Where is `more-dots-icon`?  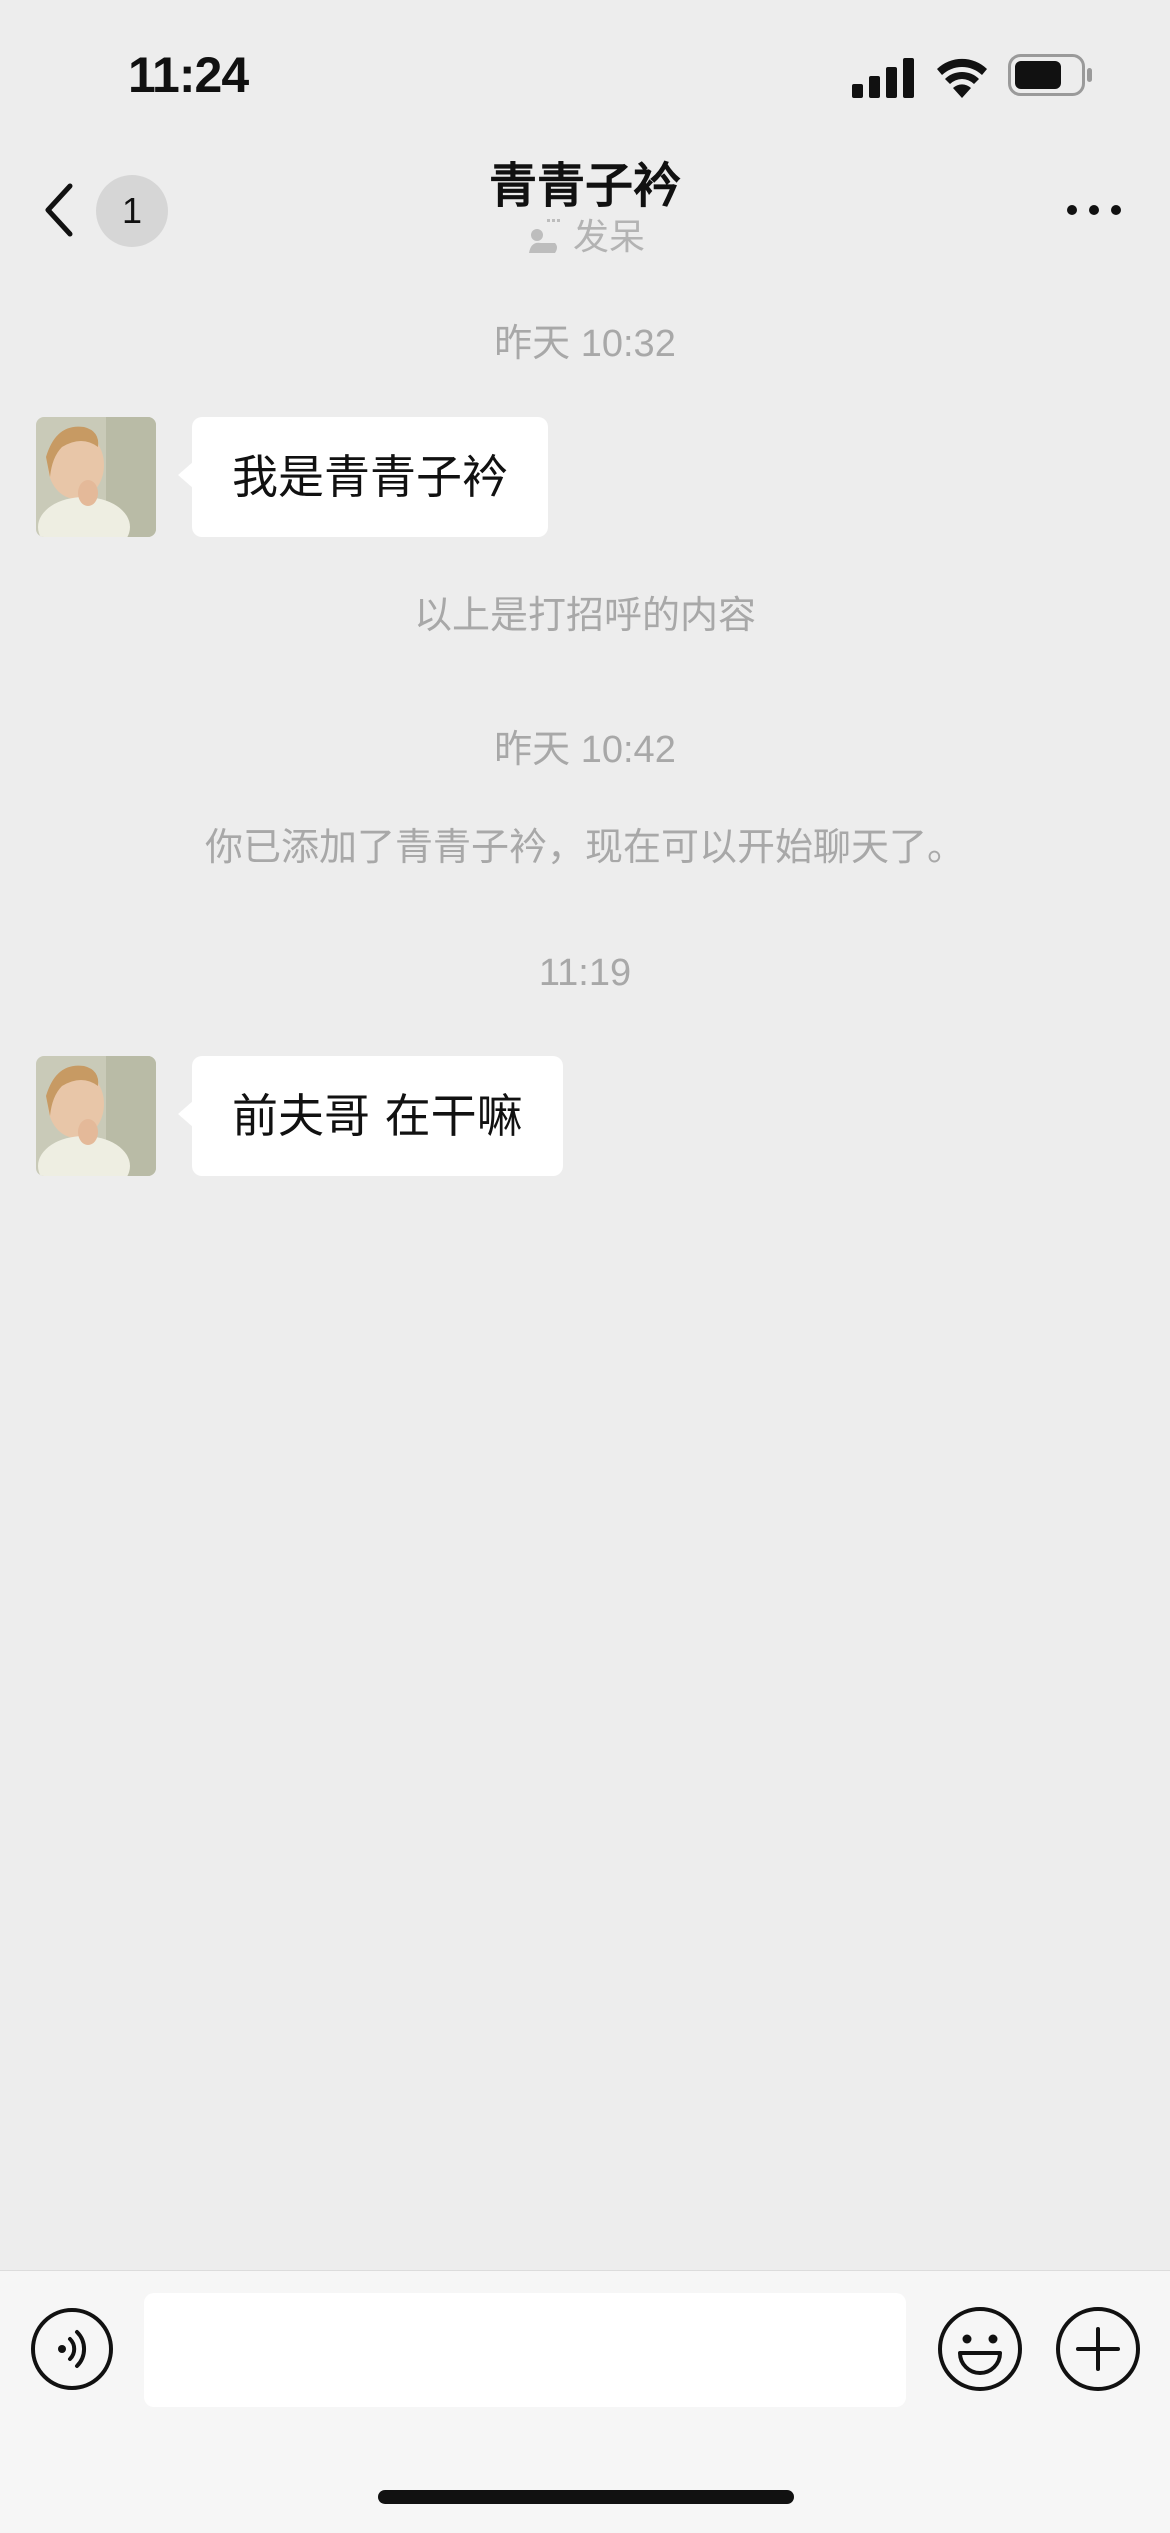 more-dots-icon is located at coordinates (1094, 210).